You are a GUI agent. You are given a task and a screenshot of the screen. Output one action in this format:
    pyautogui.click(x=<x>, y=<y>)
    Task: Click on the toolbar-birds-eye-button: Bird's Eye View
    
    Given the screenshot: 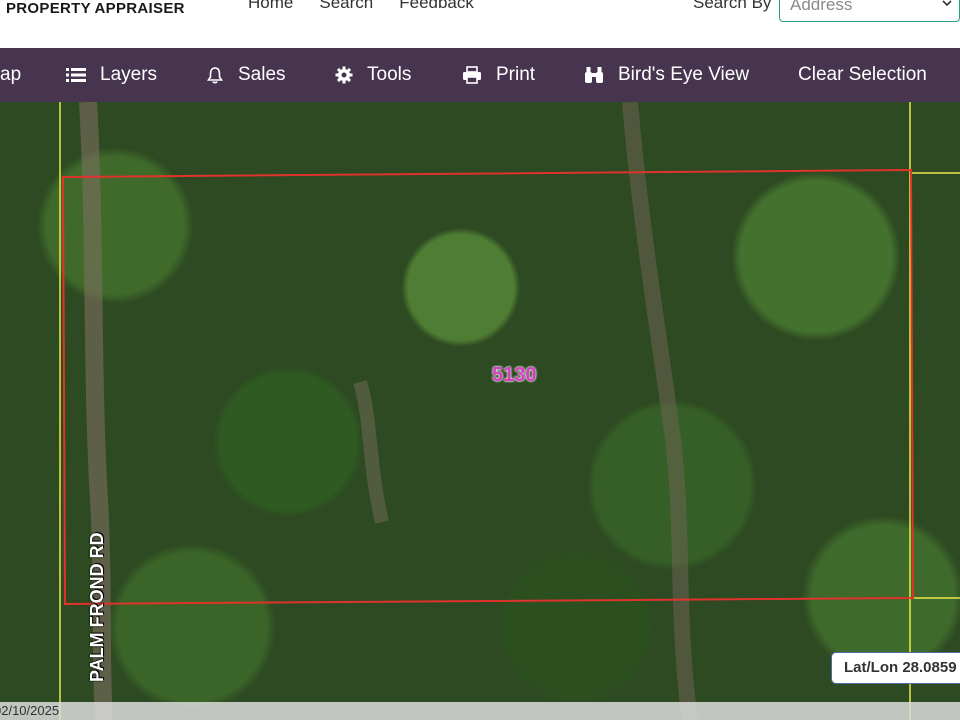 What is the action you would take?
    pyautogui.click(x=666, y=75)
    